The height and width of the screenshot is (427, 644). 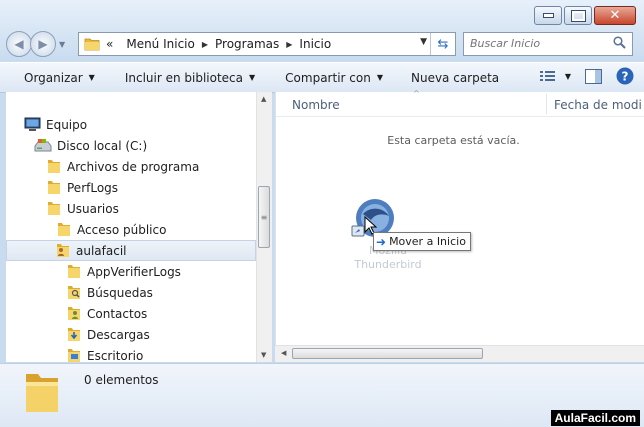 I want to click on scrollbar-thumb: ≡, so click(x=264, y=217).